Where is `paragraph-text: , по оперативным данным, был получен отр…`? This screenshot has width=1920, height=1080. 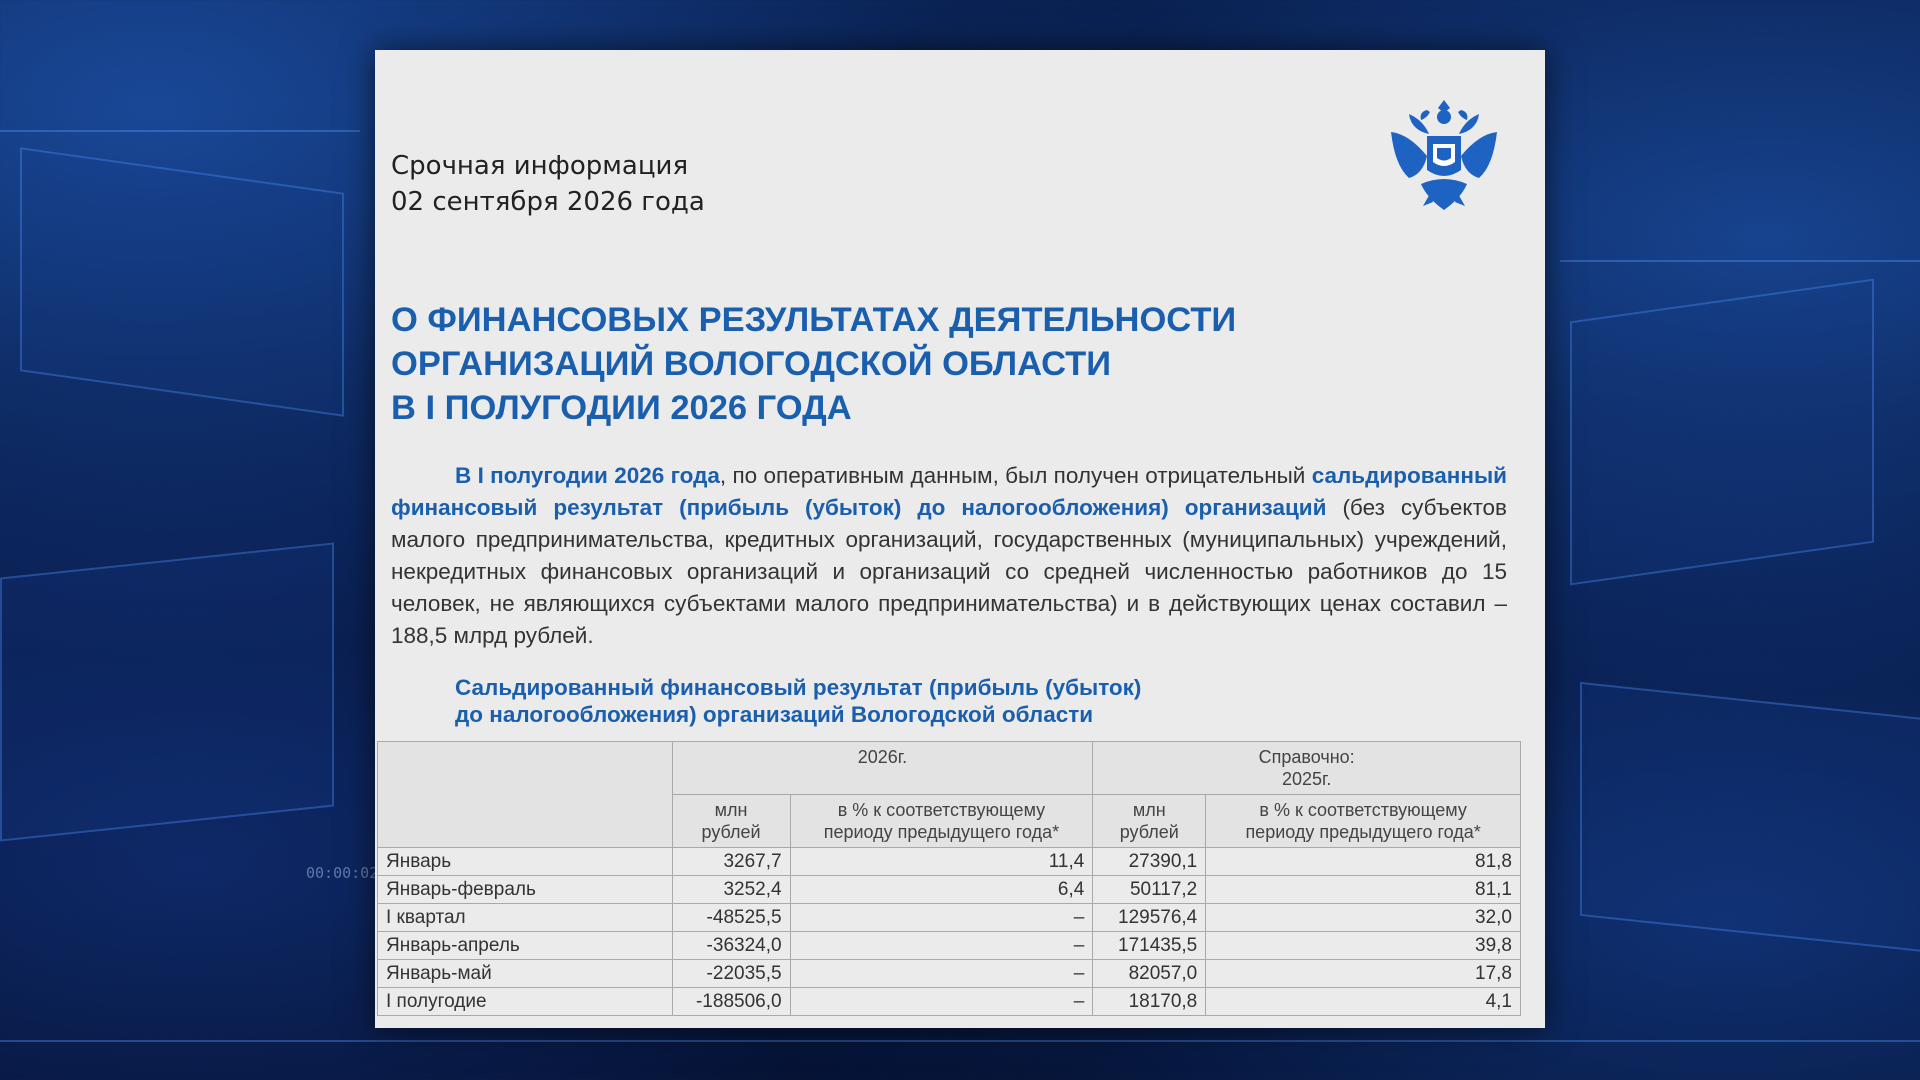 paragraph-text: , по оперативным данным, был получен отр… is located at coordinates (1015, 475).